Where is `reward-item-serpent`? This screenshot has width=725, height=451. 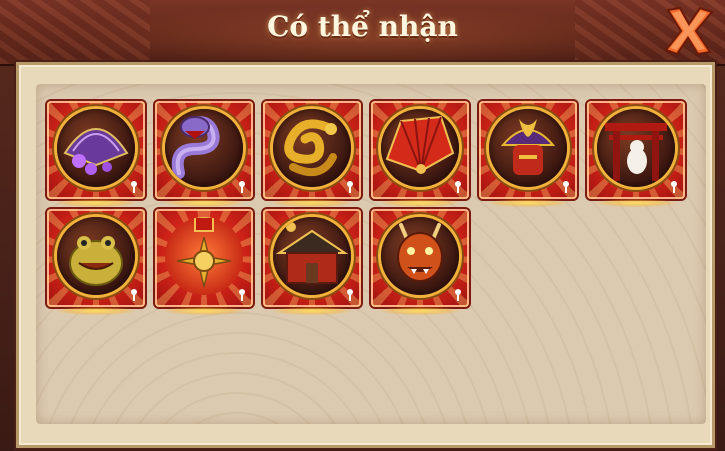
reward-item-serpent is located at coordinates (204, 150).